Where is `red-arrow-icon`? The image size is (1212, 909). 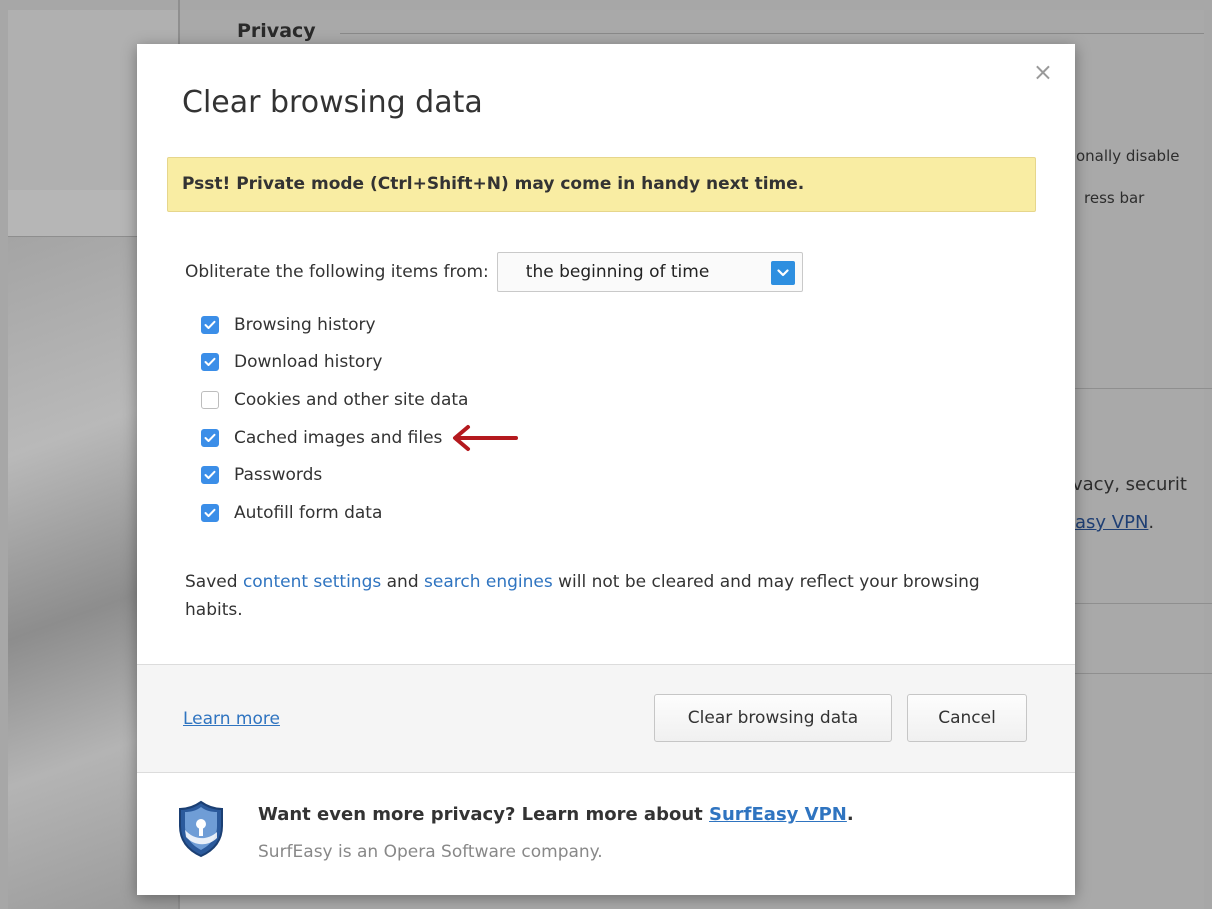 red-arrow-icon is located at coordinates (486, 437).